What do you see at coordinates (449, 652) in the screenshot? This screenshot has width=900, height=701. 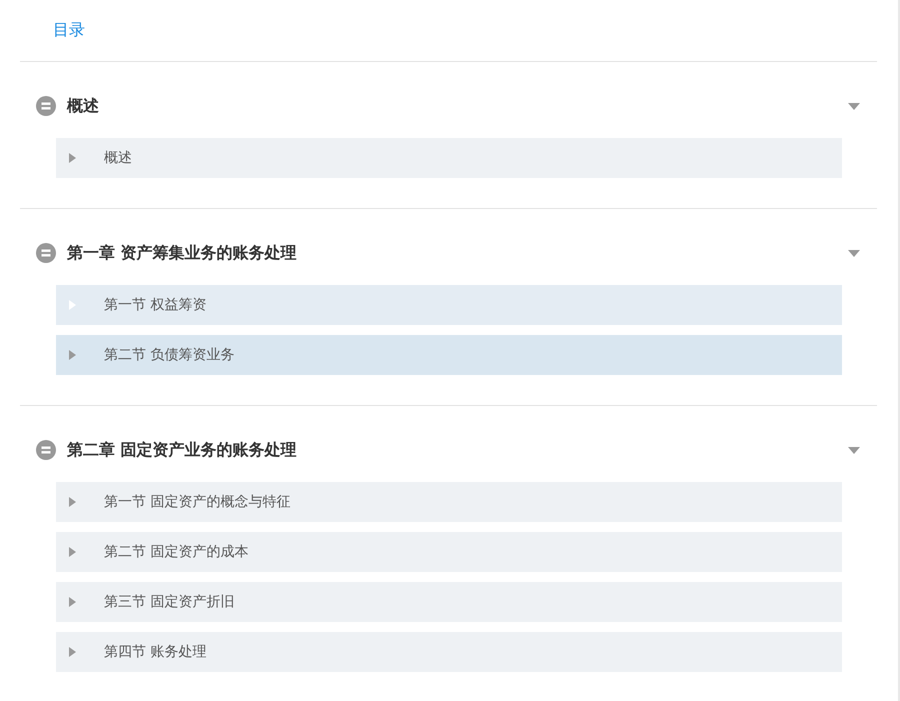 I see `chapter-item: 第四节 账务处理` at bounding box center [449, 652].